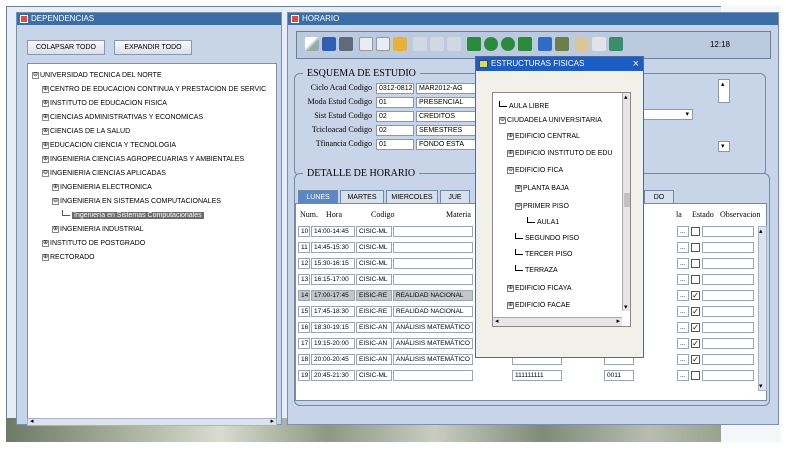 Image resolution: width=810 pixels, height=453 pixels. I want to click on cell-hora: 15:30-16:15, so click(333, 263).